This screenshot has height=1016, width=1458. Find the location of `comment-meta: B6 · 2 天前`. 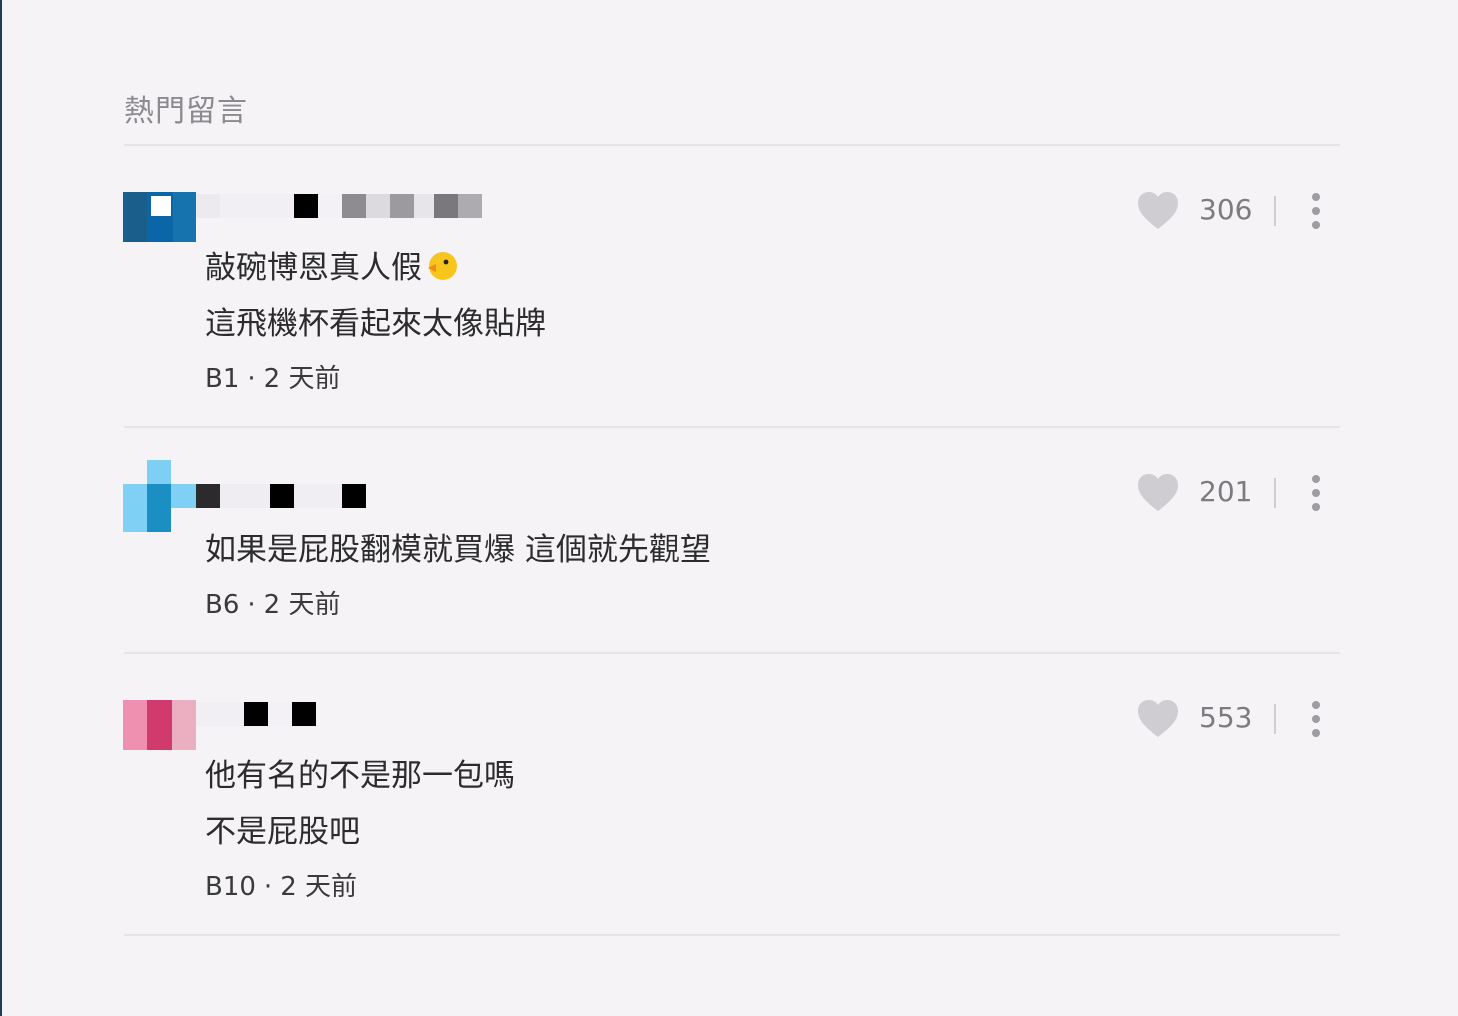

comment-meta: B6 · 2 天前 is located at coordinates (272, 602).